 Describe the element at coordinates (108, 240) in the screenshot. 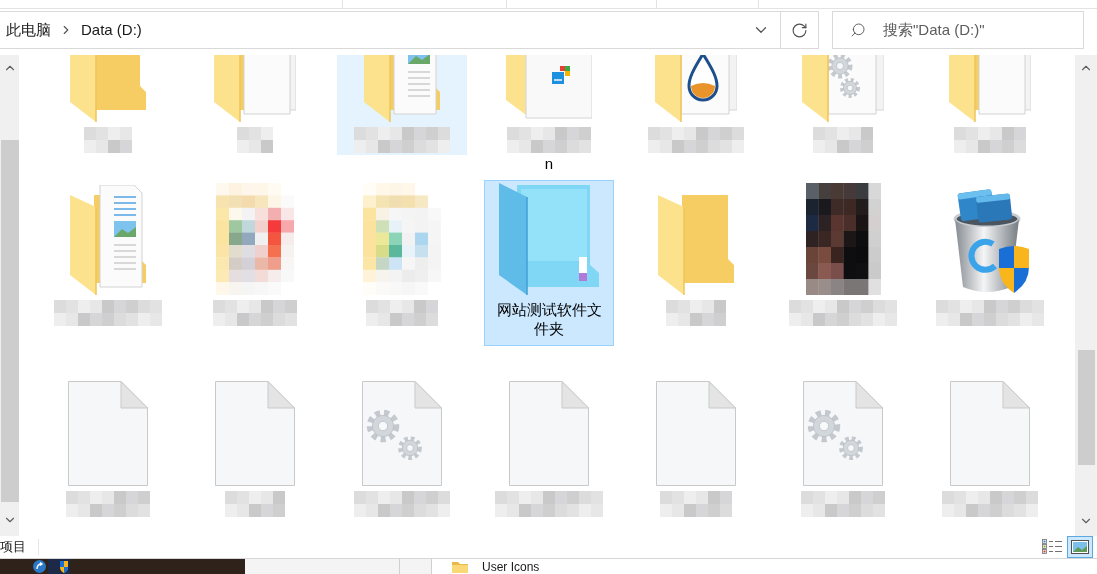

I see `document-folder-icon` at that location.